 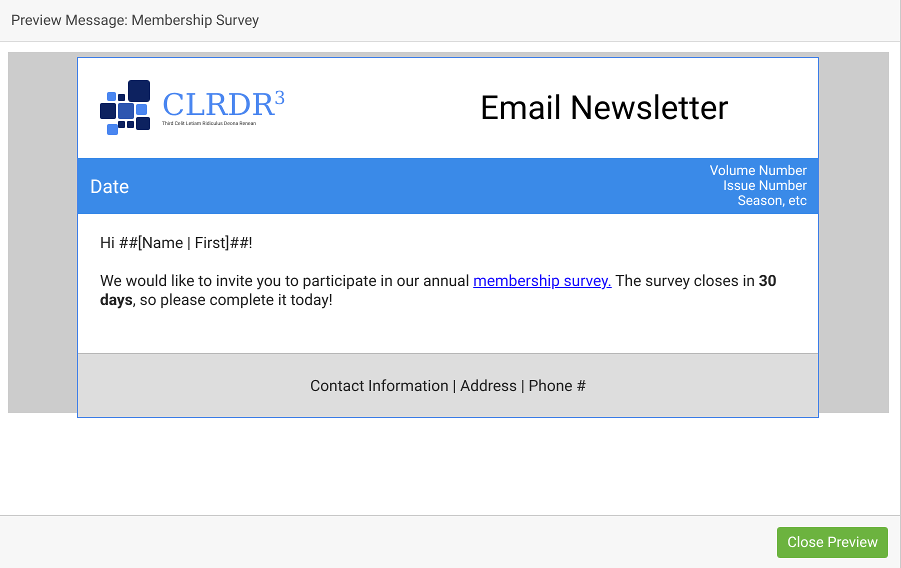 I want to click on greeting: Hi ##[Name | First]##!, so click(x=177, y=243).